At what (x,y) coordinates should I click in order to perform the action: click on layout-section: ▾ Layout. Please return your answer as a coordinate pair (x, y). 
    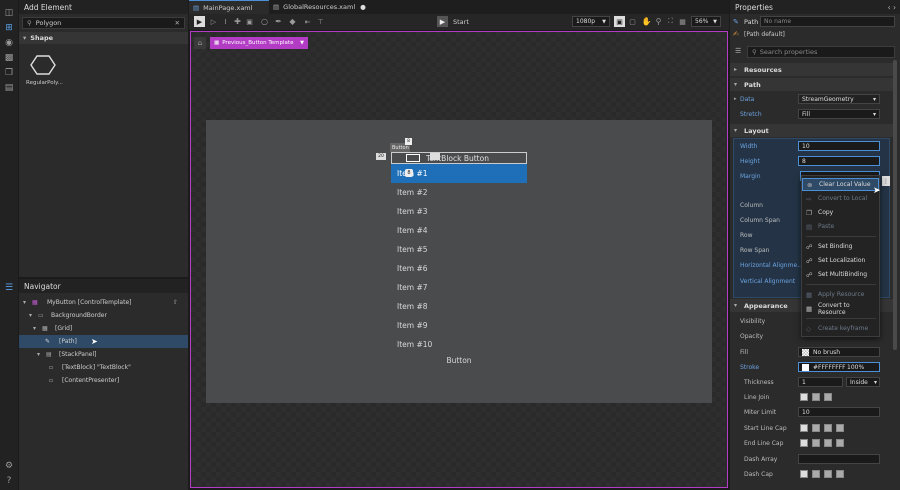
    Looking at the image, I should click on (811, 130).